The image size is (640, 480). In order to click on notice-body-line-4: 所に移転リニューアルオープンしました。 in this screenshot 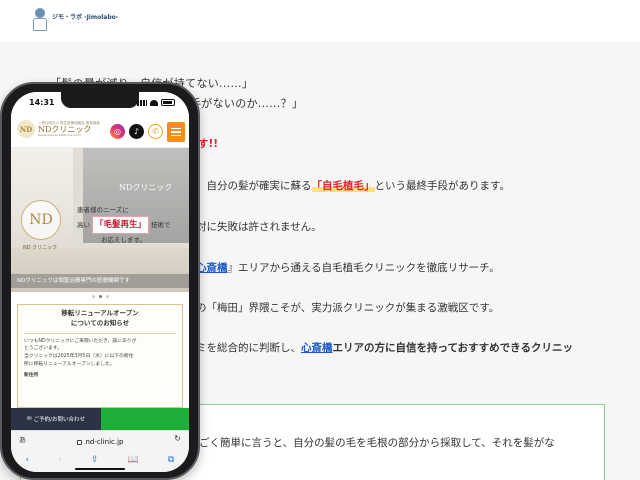, I will do `click(69, 365)`.